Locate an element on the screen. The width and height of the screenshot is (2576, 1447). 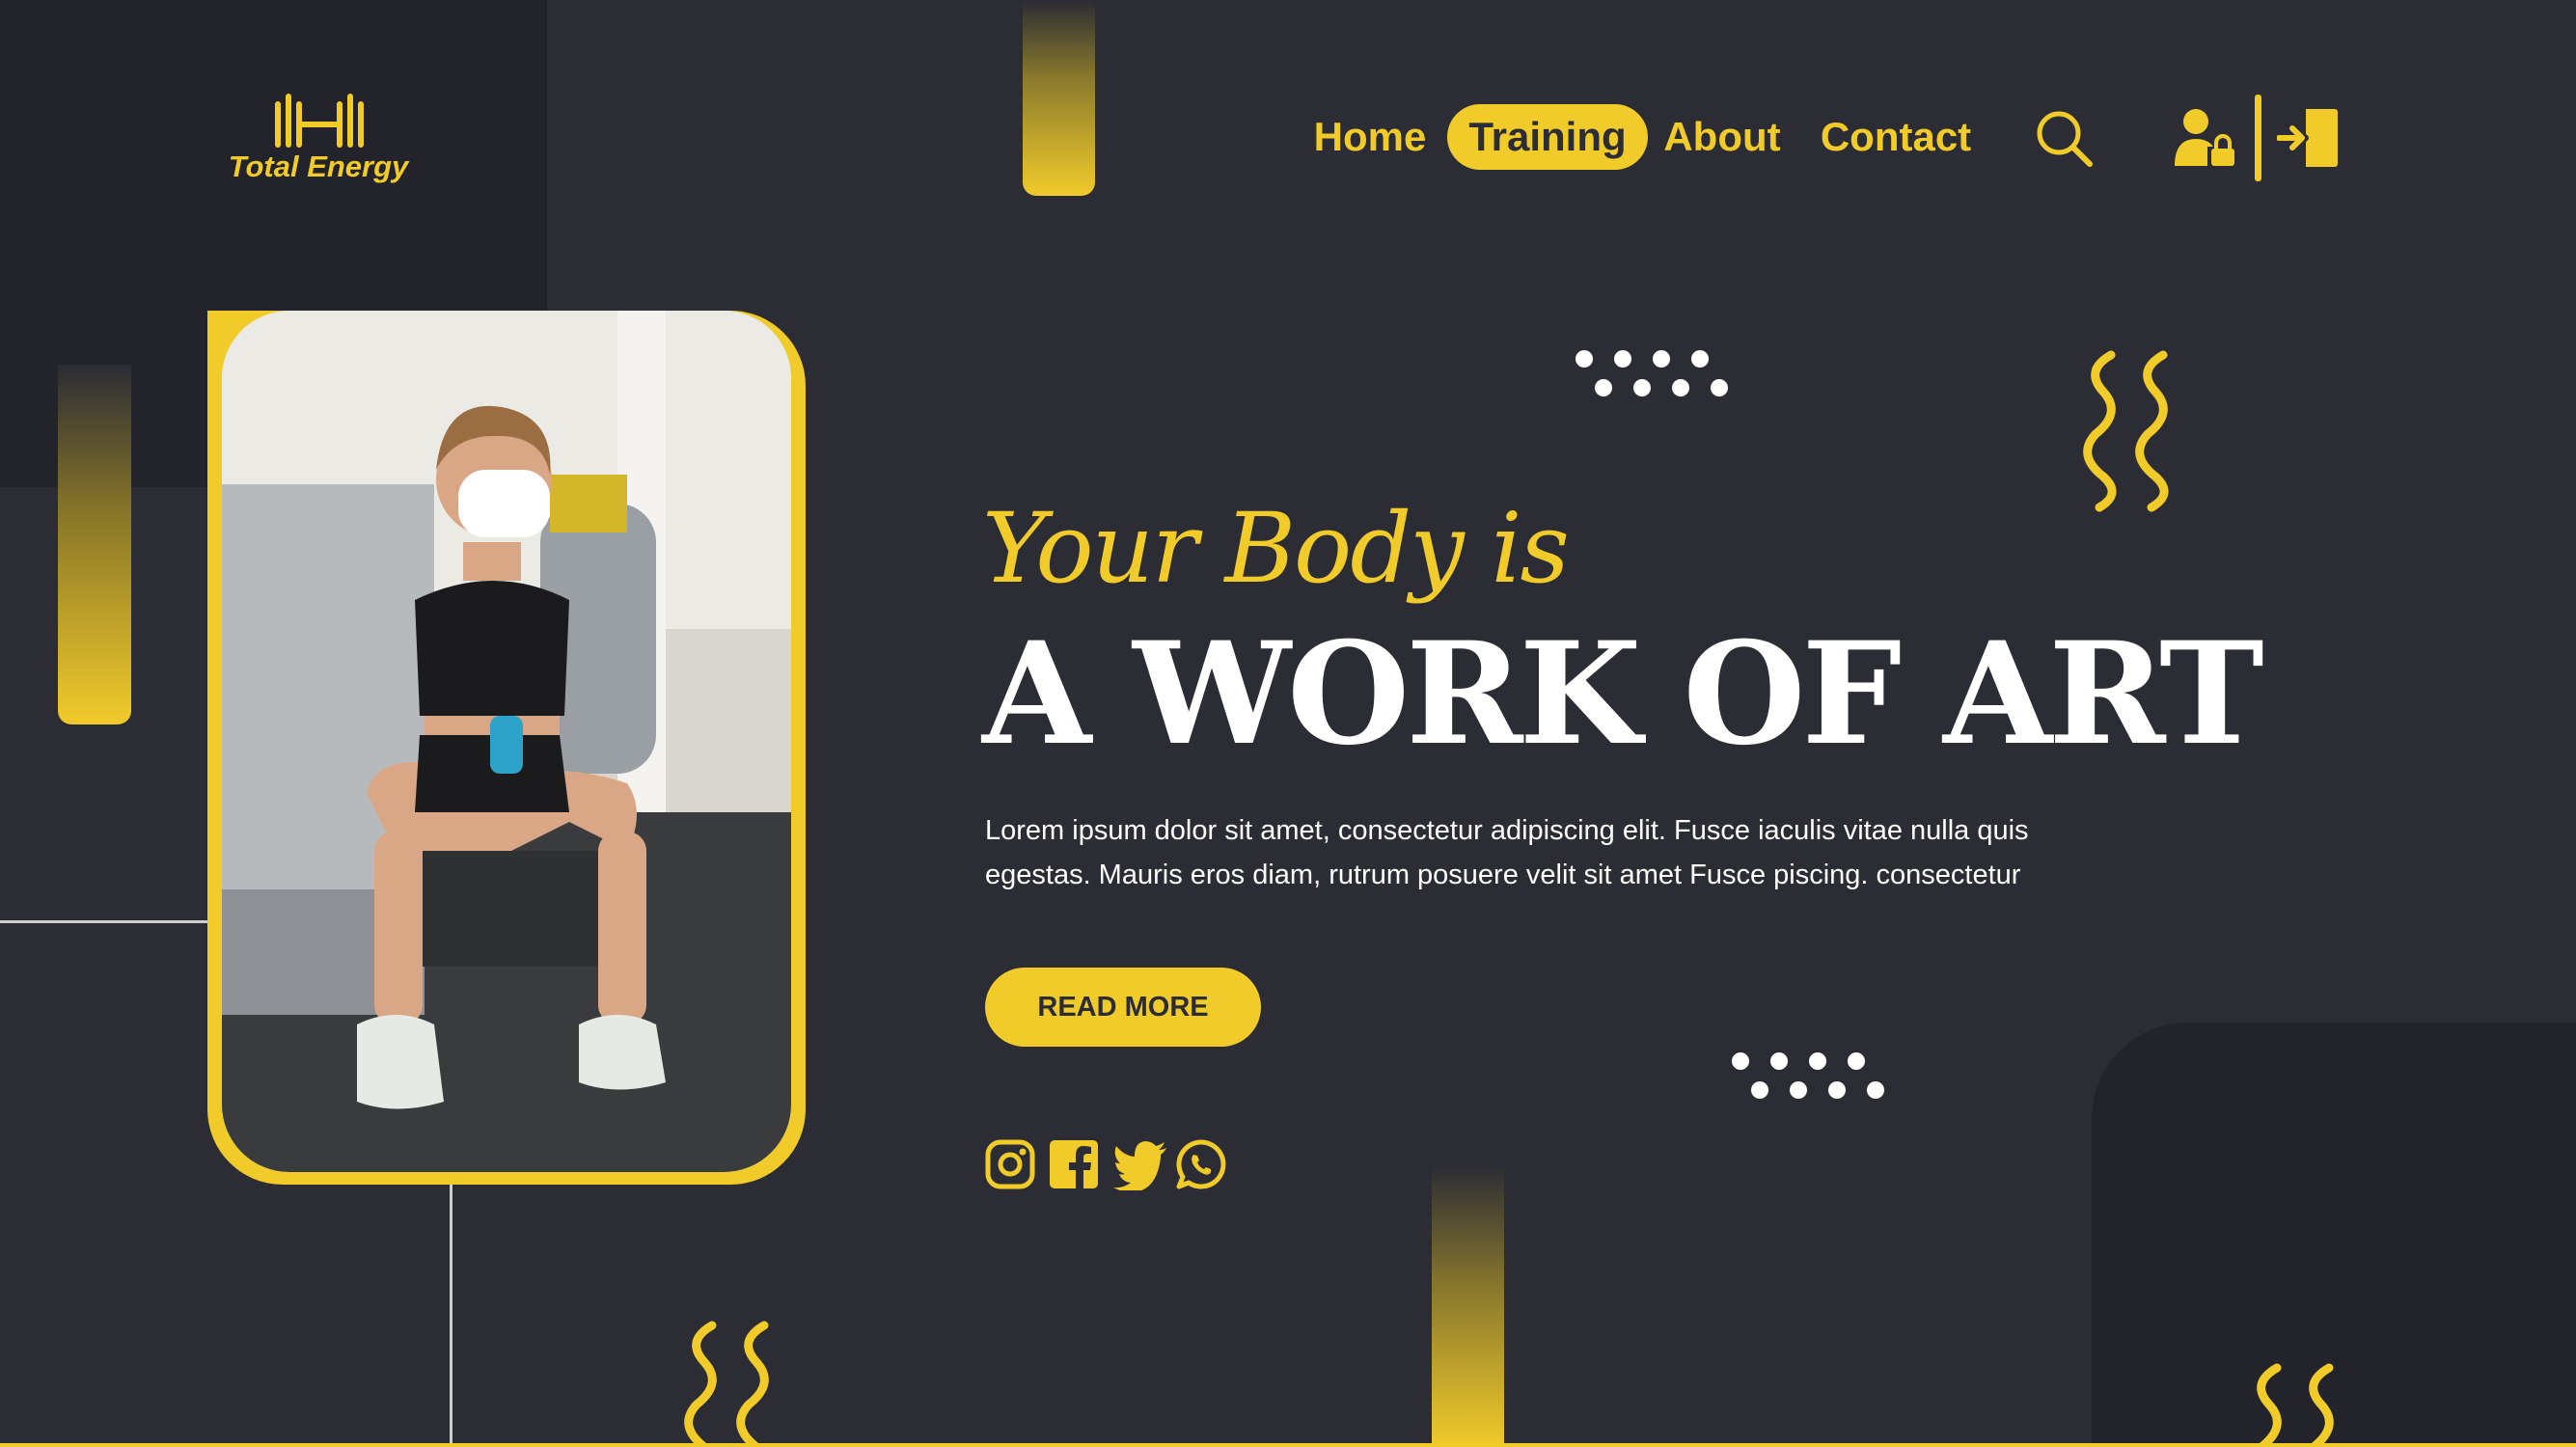
whatsapp-icon is located at coordinates (1201, 1164).